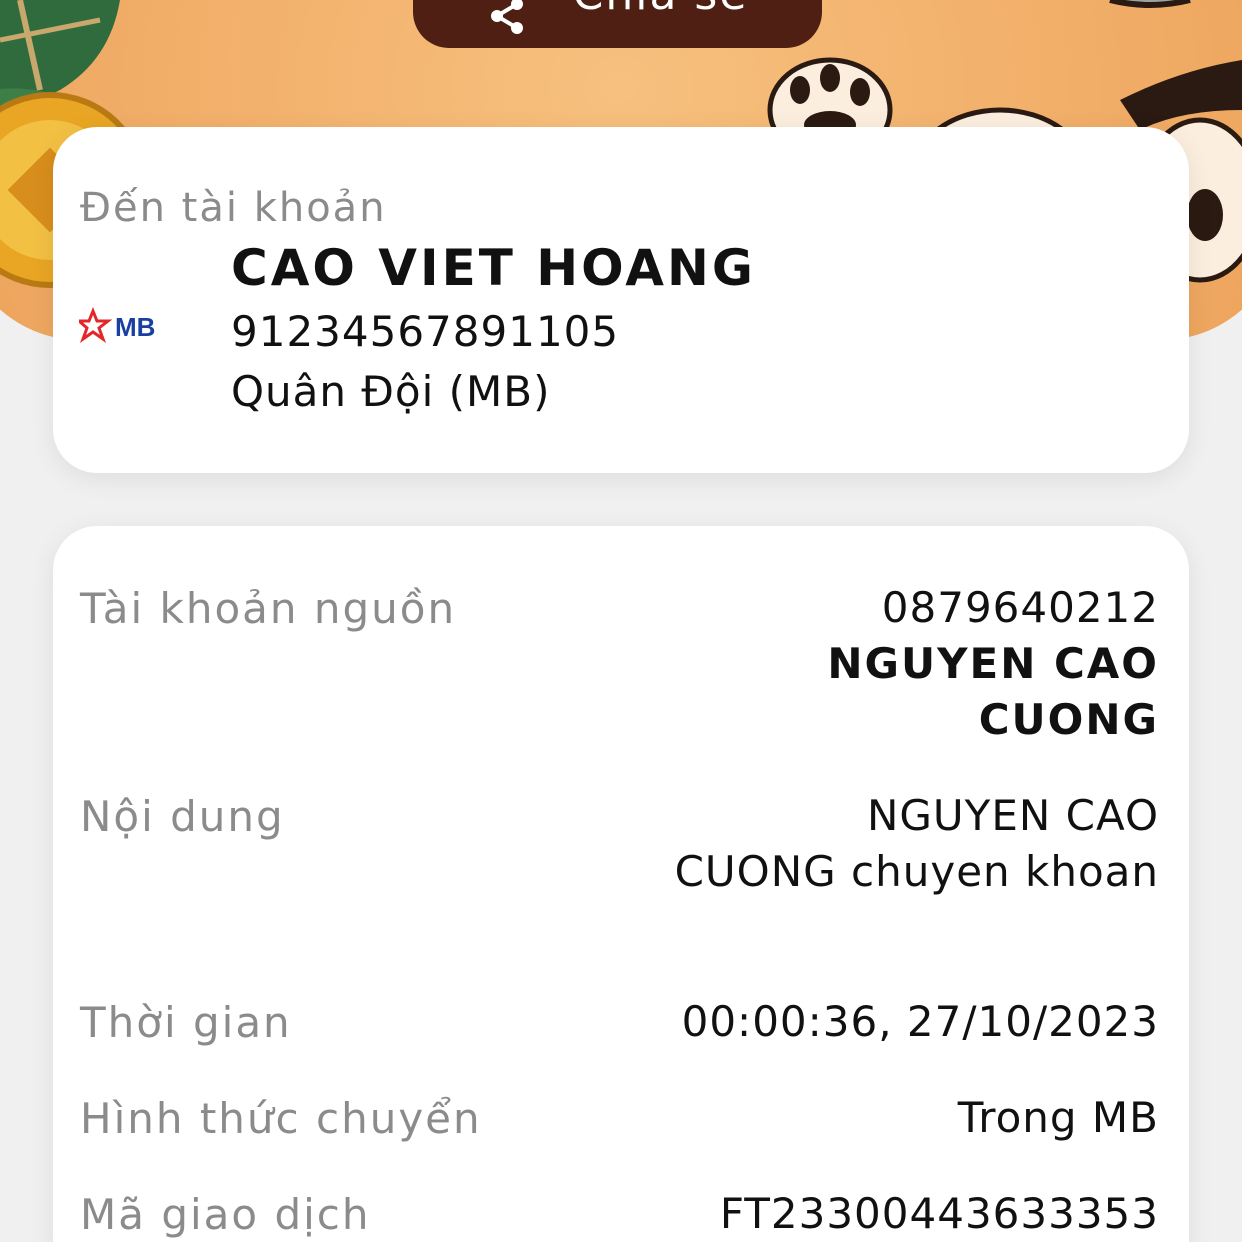 The image size is (1242, 1242). Describe the element at coordinates (182, 816) in the screenshot. I see `content-label: Nội dung` at that location.